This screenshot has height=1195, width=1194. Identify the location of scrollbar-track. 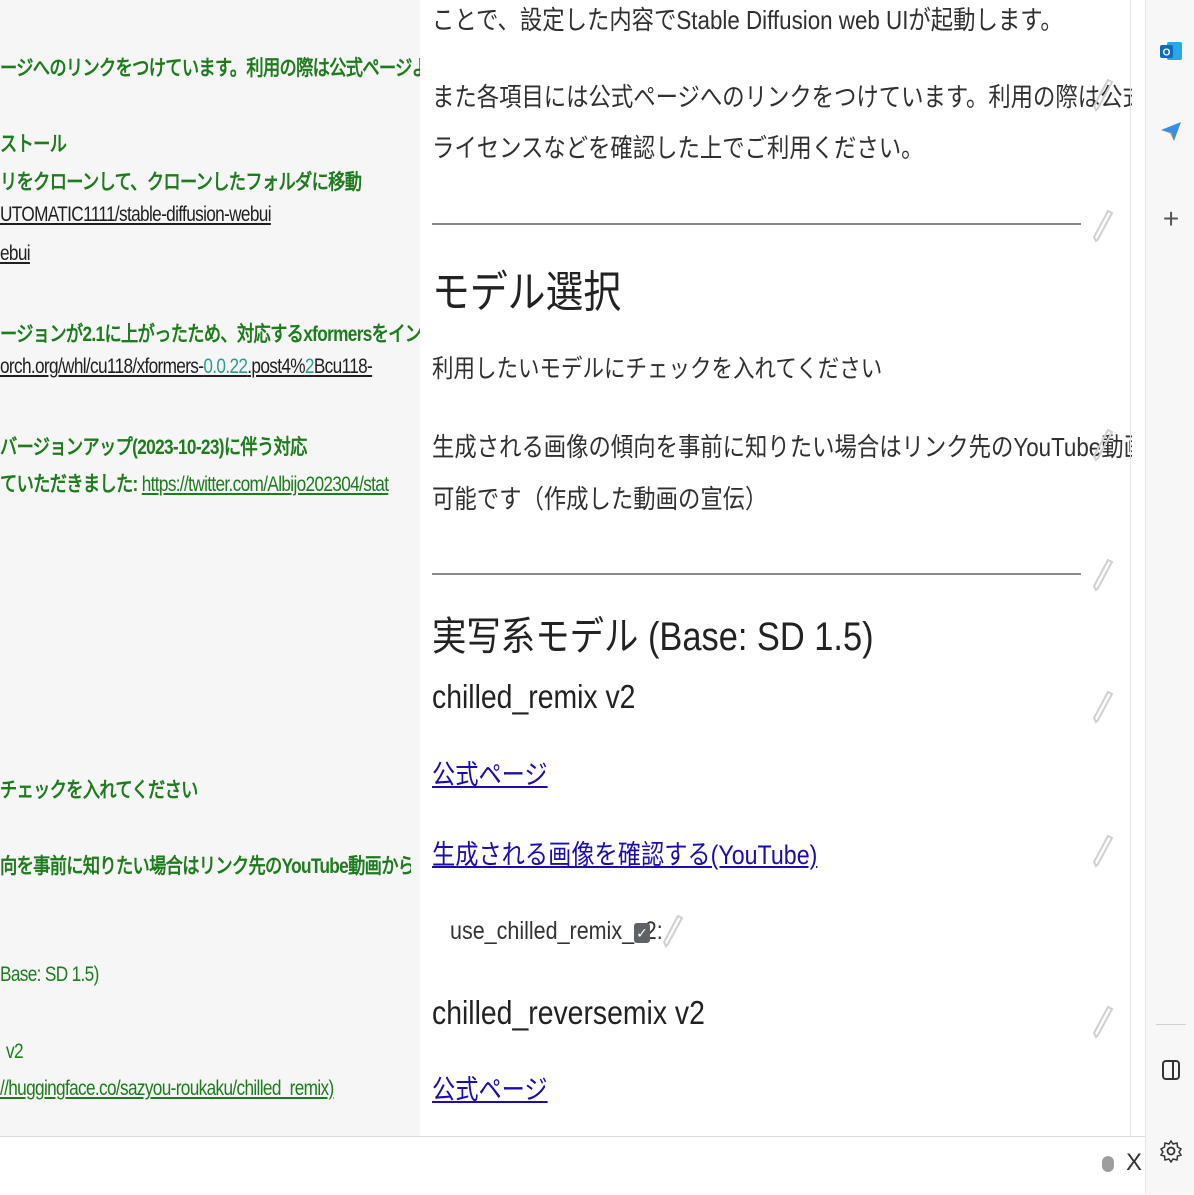
(1130, 568).